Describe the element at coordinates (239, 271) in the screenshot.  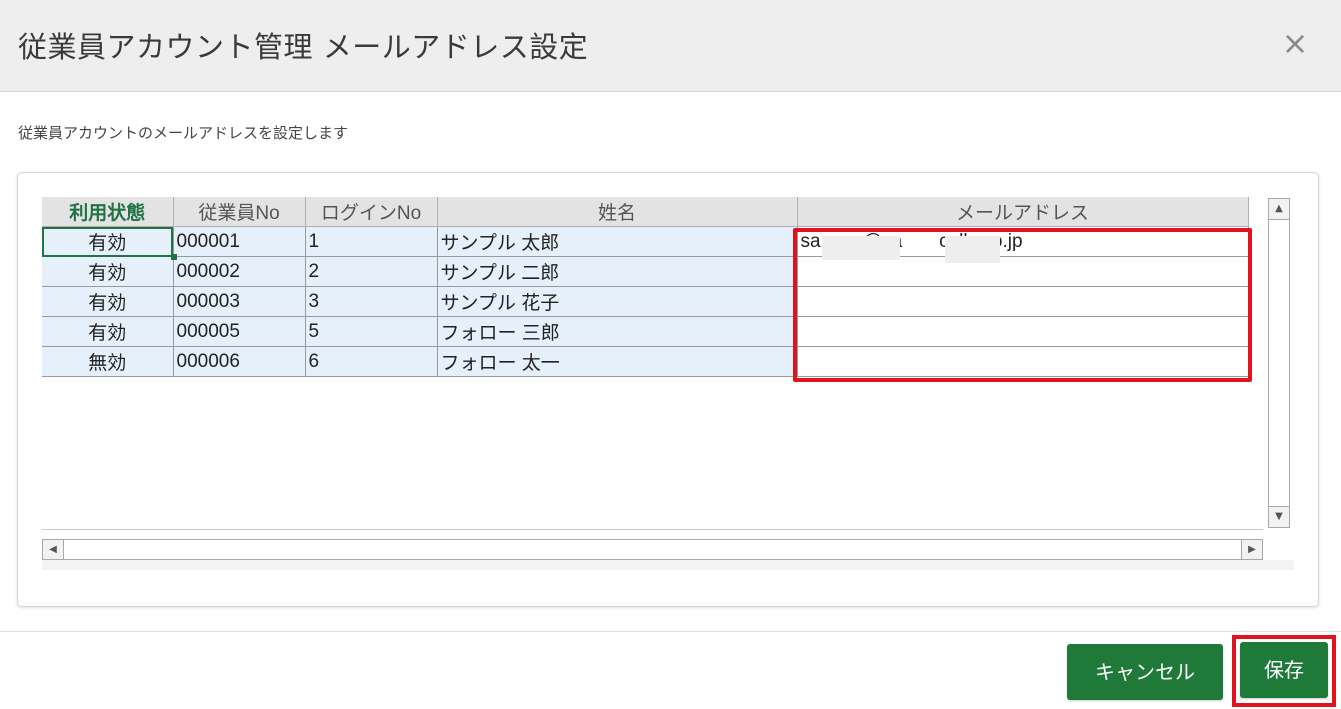
I see `employee-no-cell: 000002` at that location.